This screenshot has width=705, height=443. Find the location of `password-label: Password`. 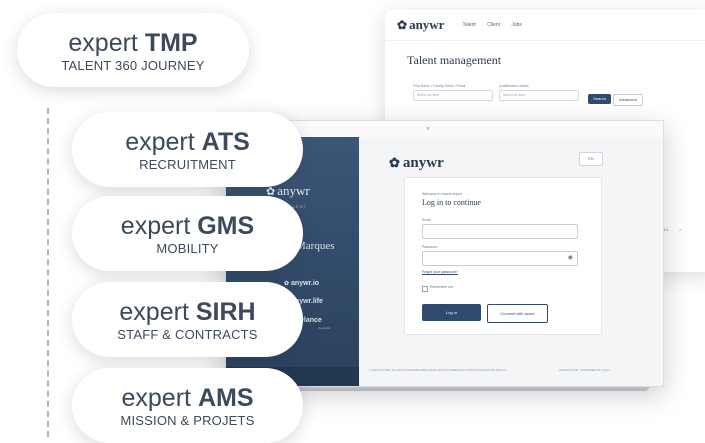

password-label: Password is located at coordinates (430, 247).